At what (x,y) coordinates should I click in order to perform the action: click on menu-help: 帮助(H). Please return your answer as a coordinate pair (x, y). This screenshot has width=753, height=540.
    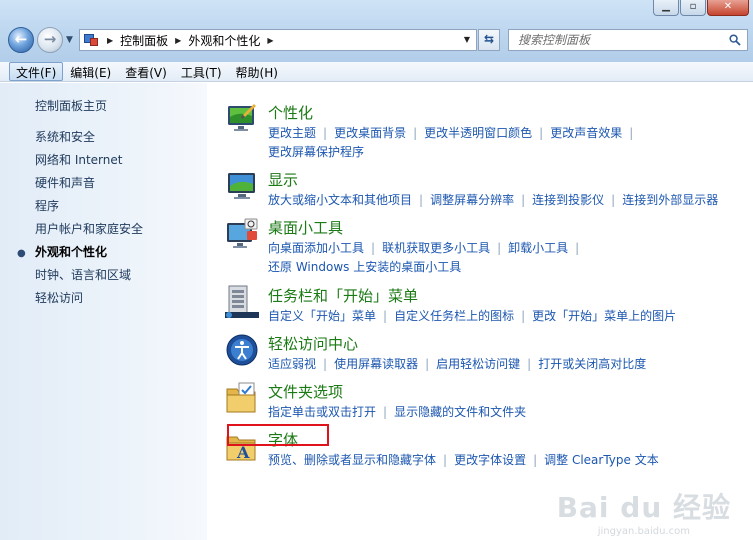
    Looking at the image, I should click on (257, 71).